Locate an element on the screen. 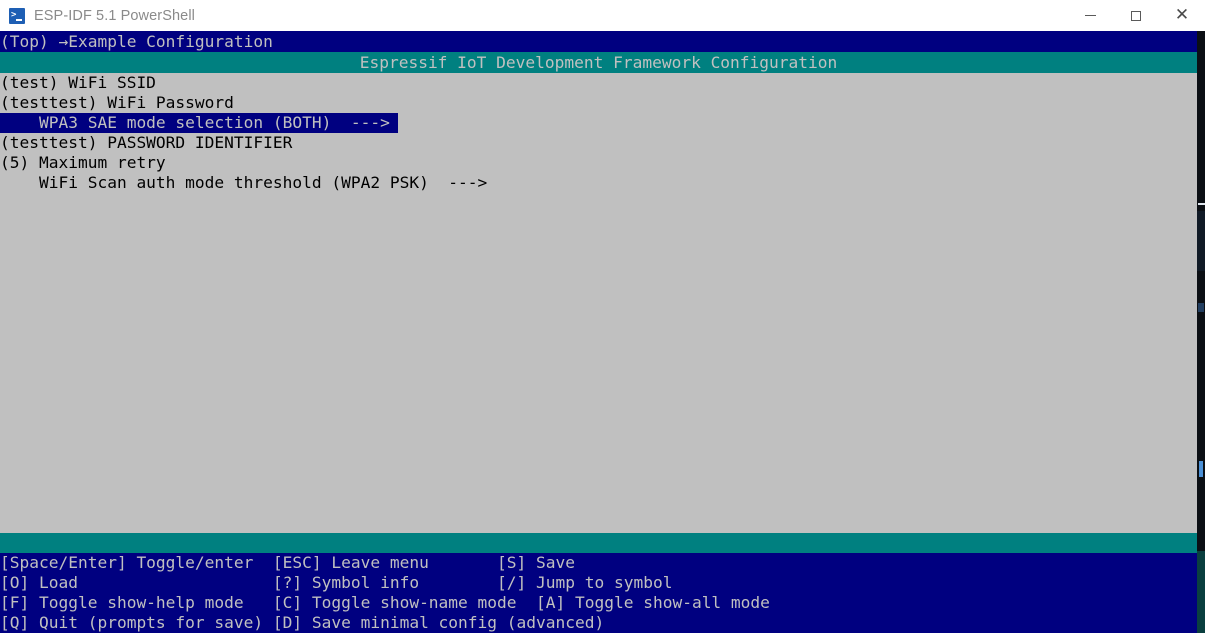 This screenshot has height=633, width=1205. minimize-button is located at coordinates (1090, 15).